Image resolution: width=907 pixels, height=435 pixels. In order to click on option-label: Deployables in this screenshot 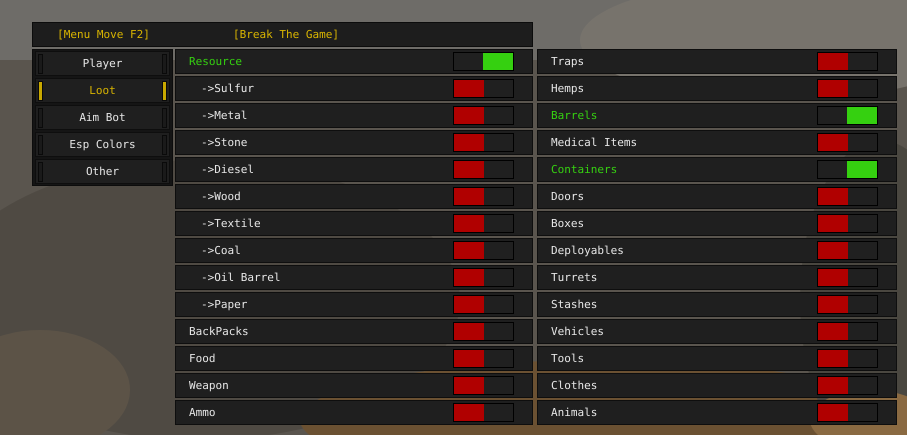, I will do `click(587, 250)`.